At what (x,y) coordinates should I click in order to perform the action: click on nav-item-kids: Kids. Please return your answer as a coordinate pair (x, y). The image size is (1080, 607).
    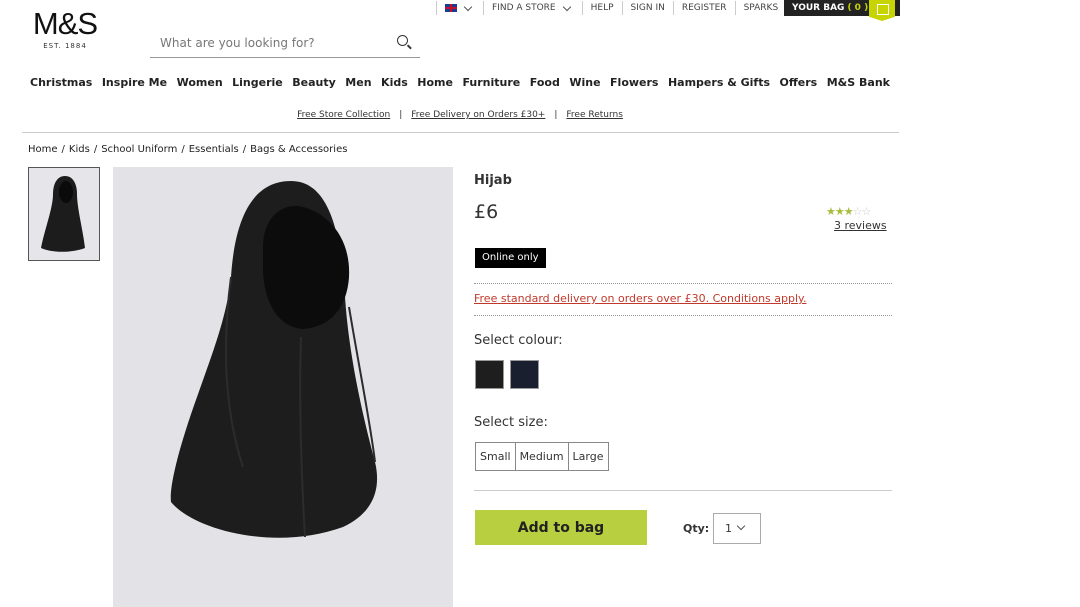
    Looking at the image, I should click on (394, 82).